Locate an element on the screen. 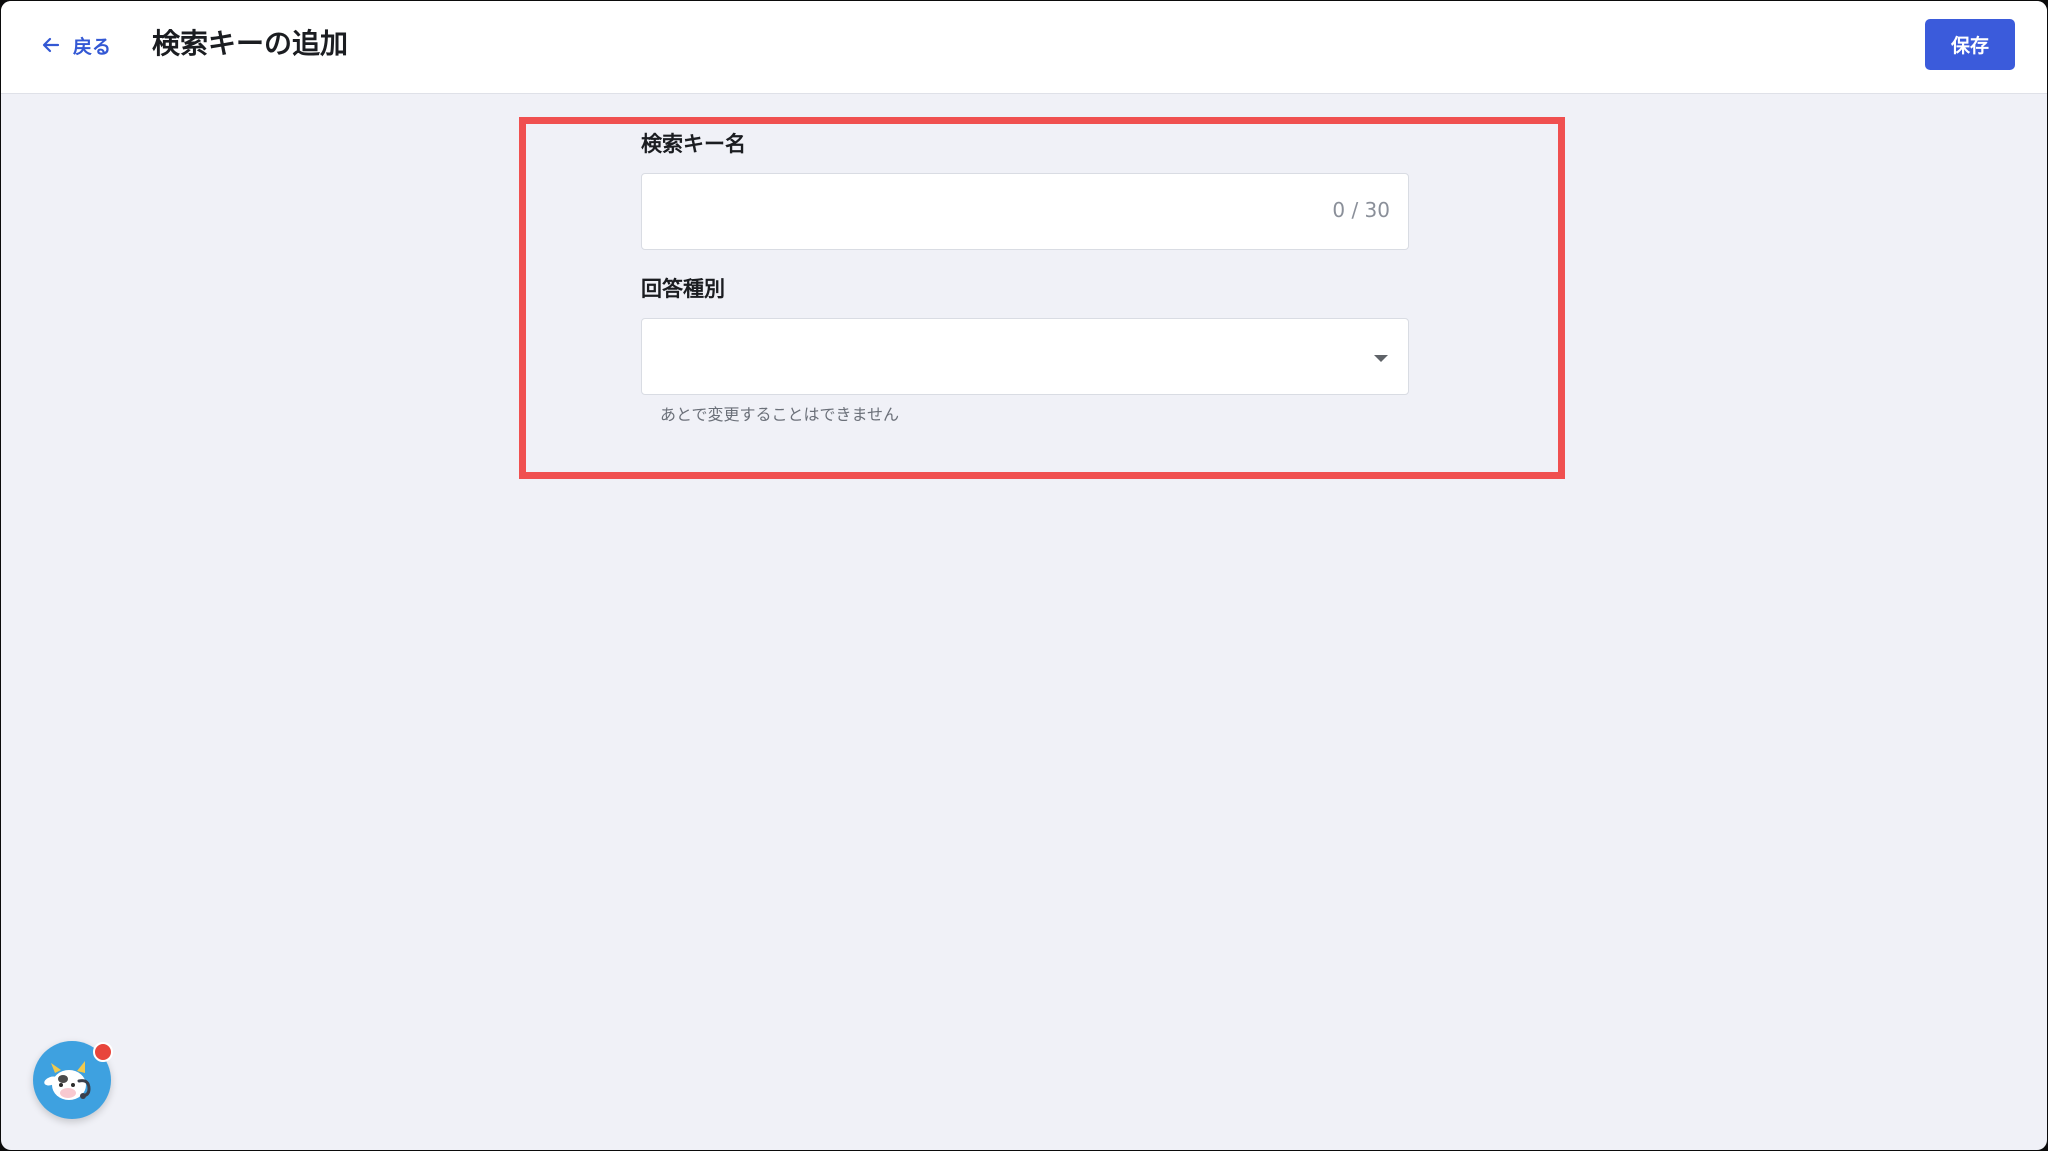  arrow-left-icon is located at coordinates (51, 45).